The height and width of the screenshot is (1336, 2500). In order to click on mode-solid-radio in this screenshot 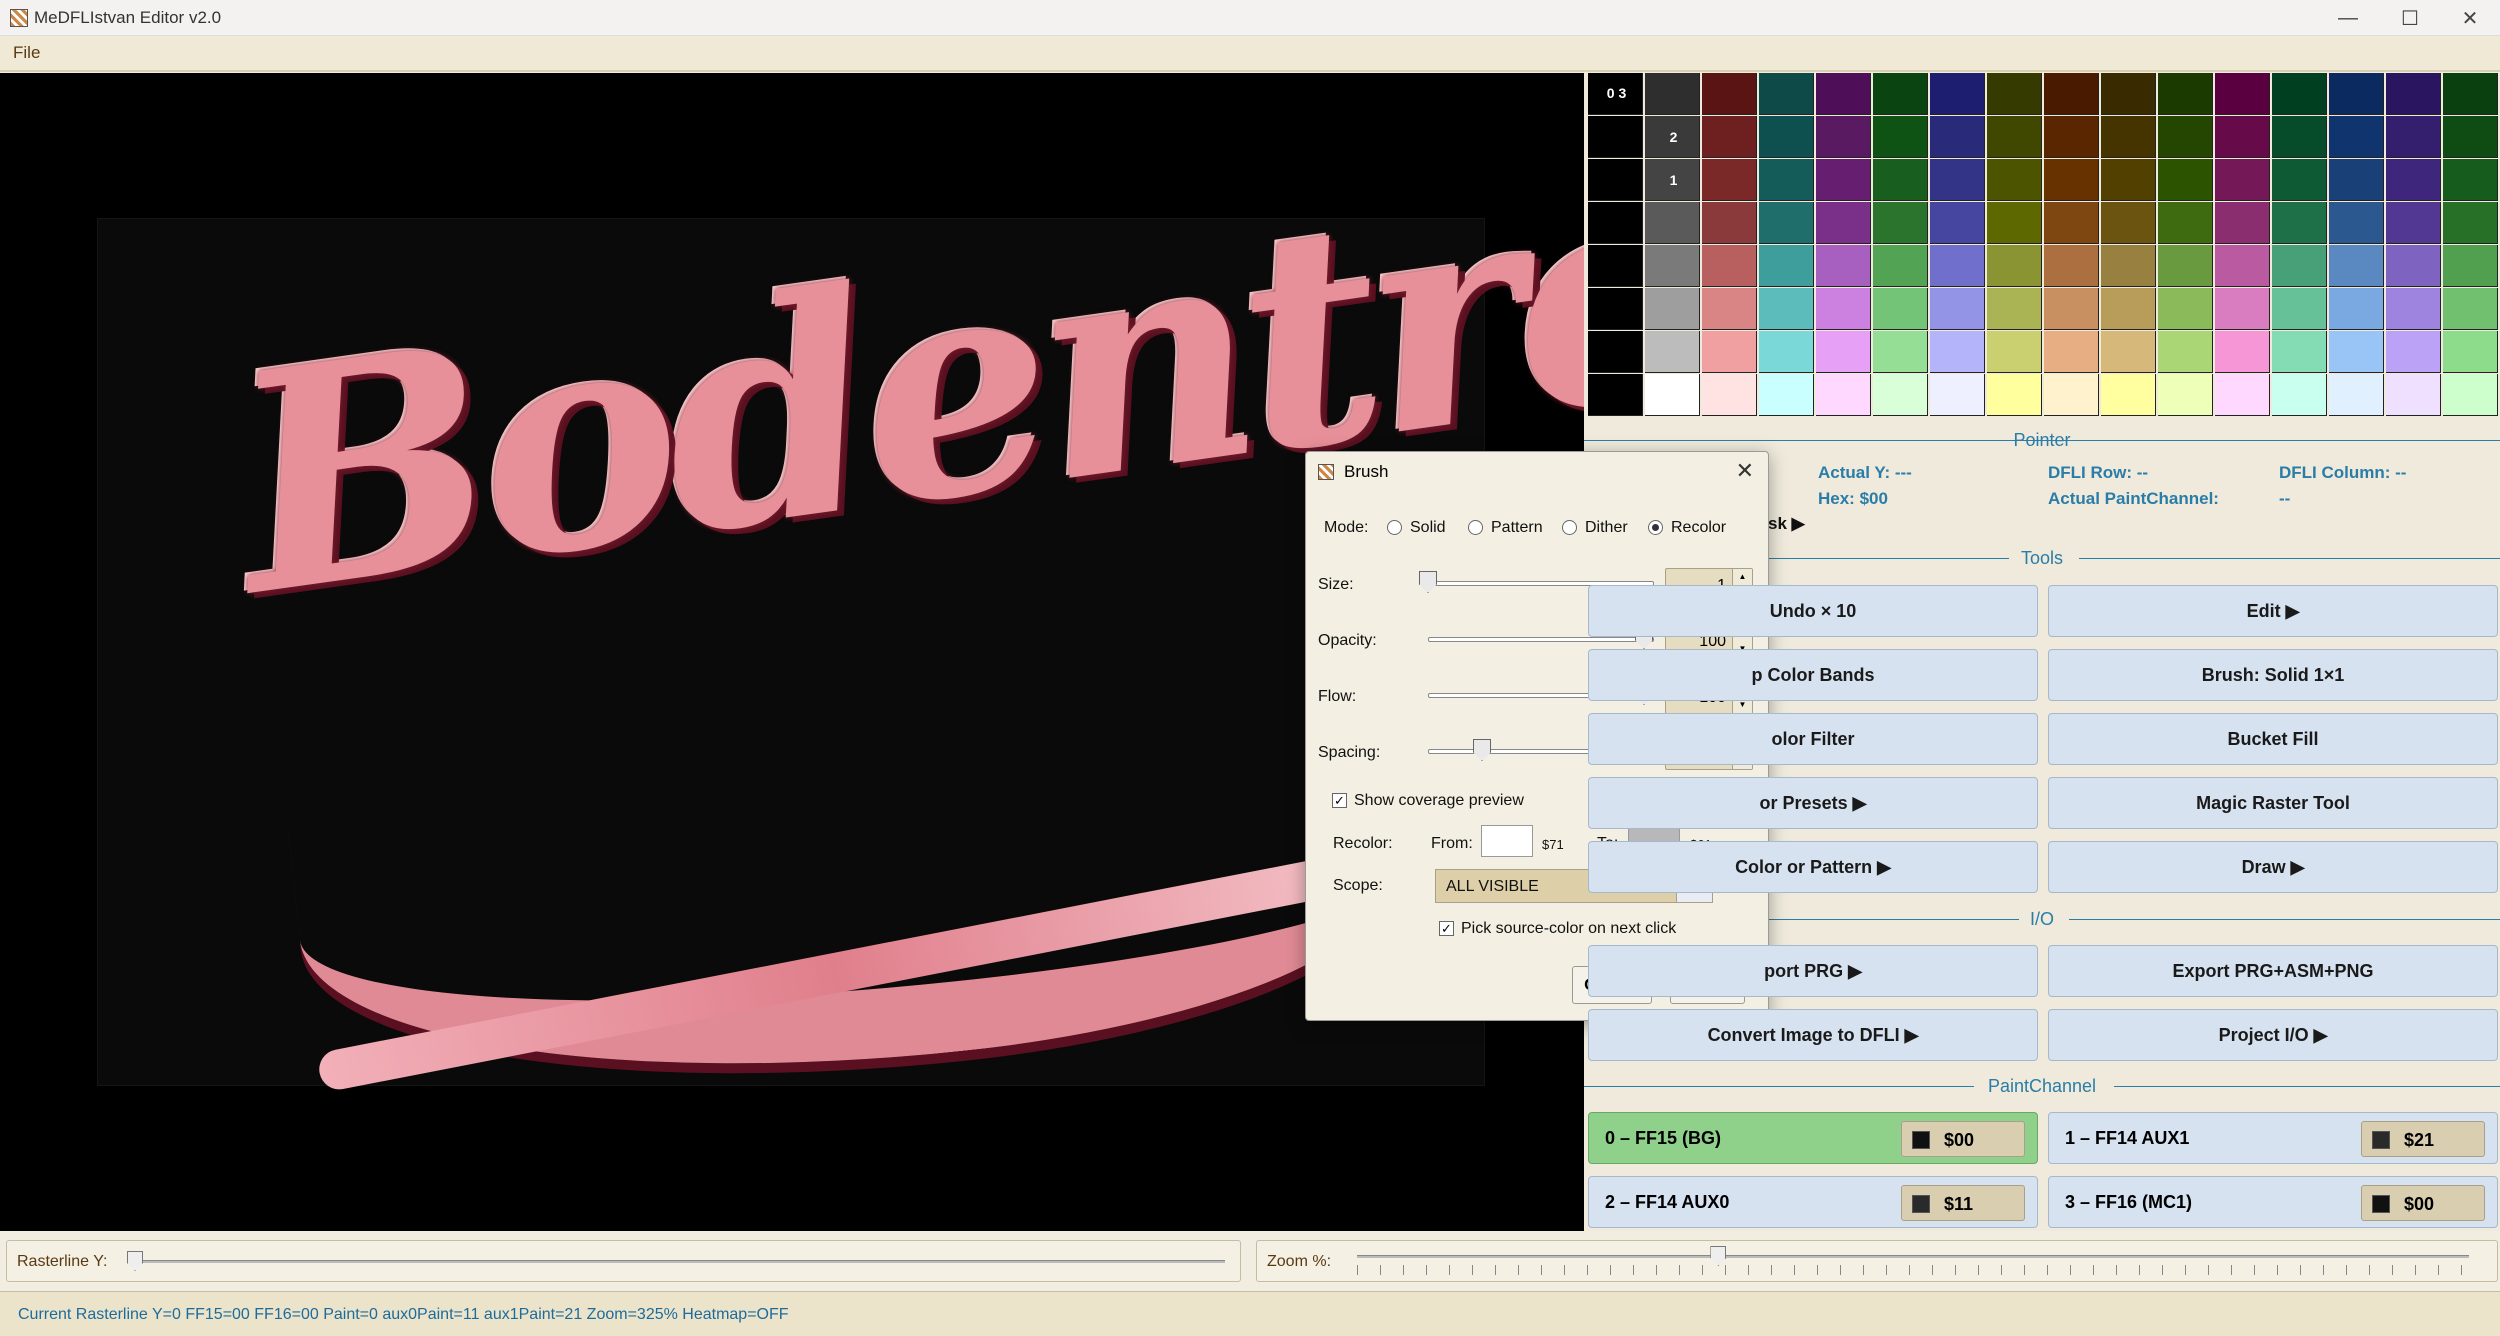, I will do `click(1394, 527)`.